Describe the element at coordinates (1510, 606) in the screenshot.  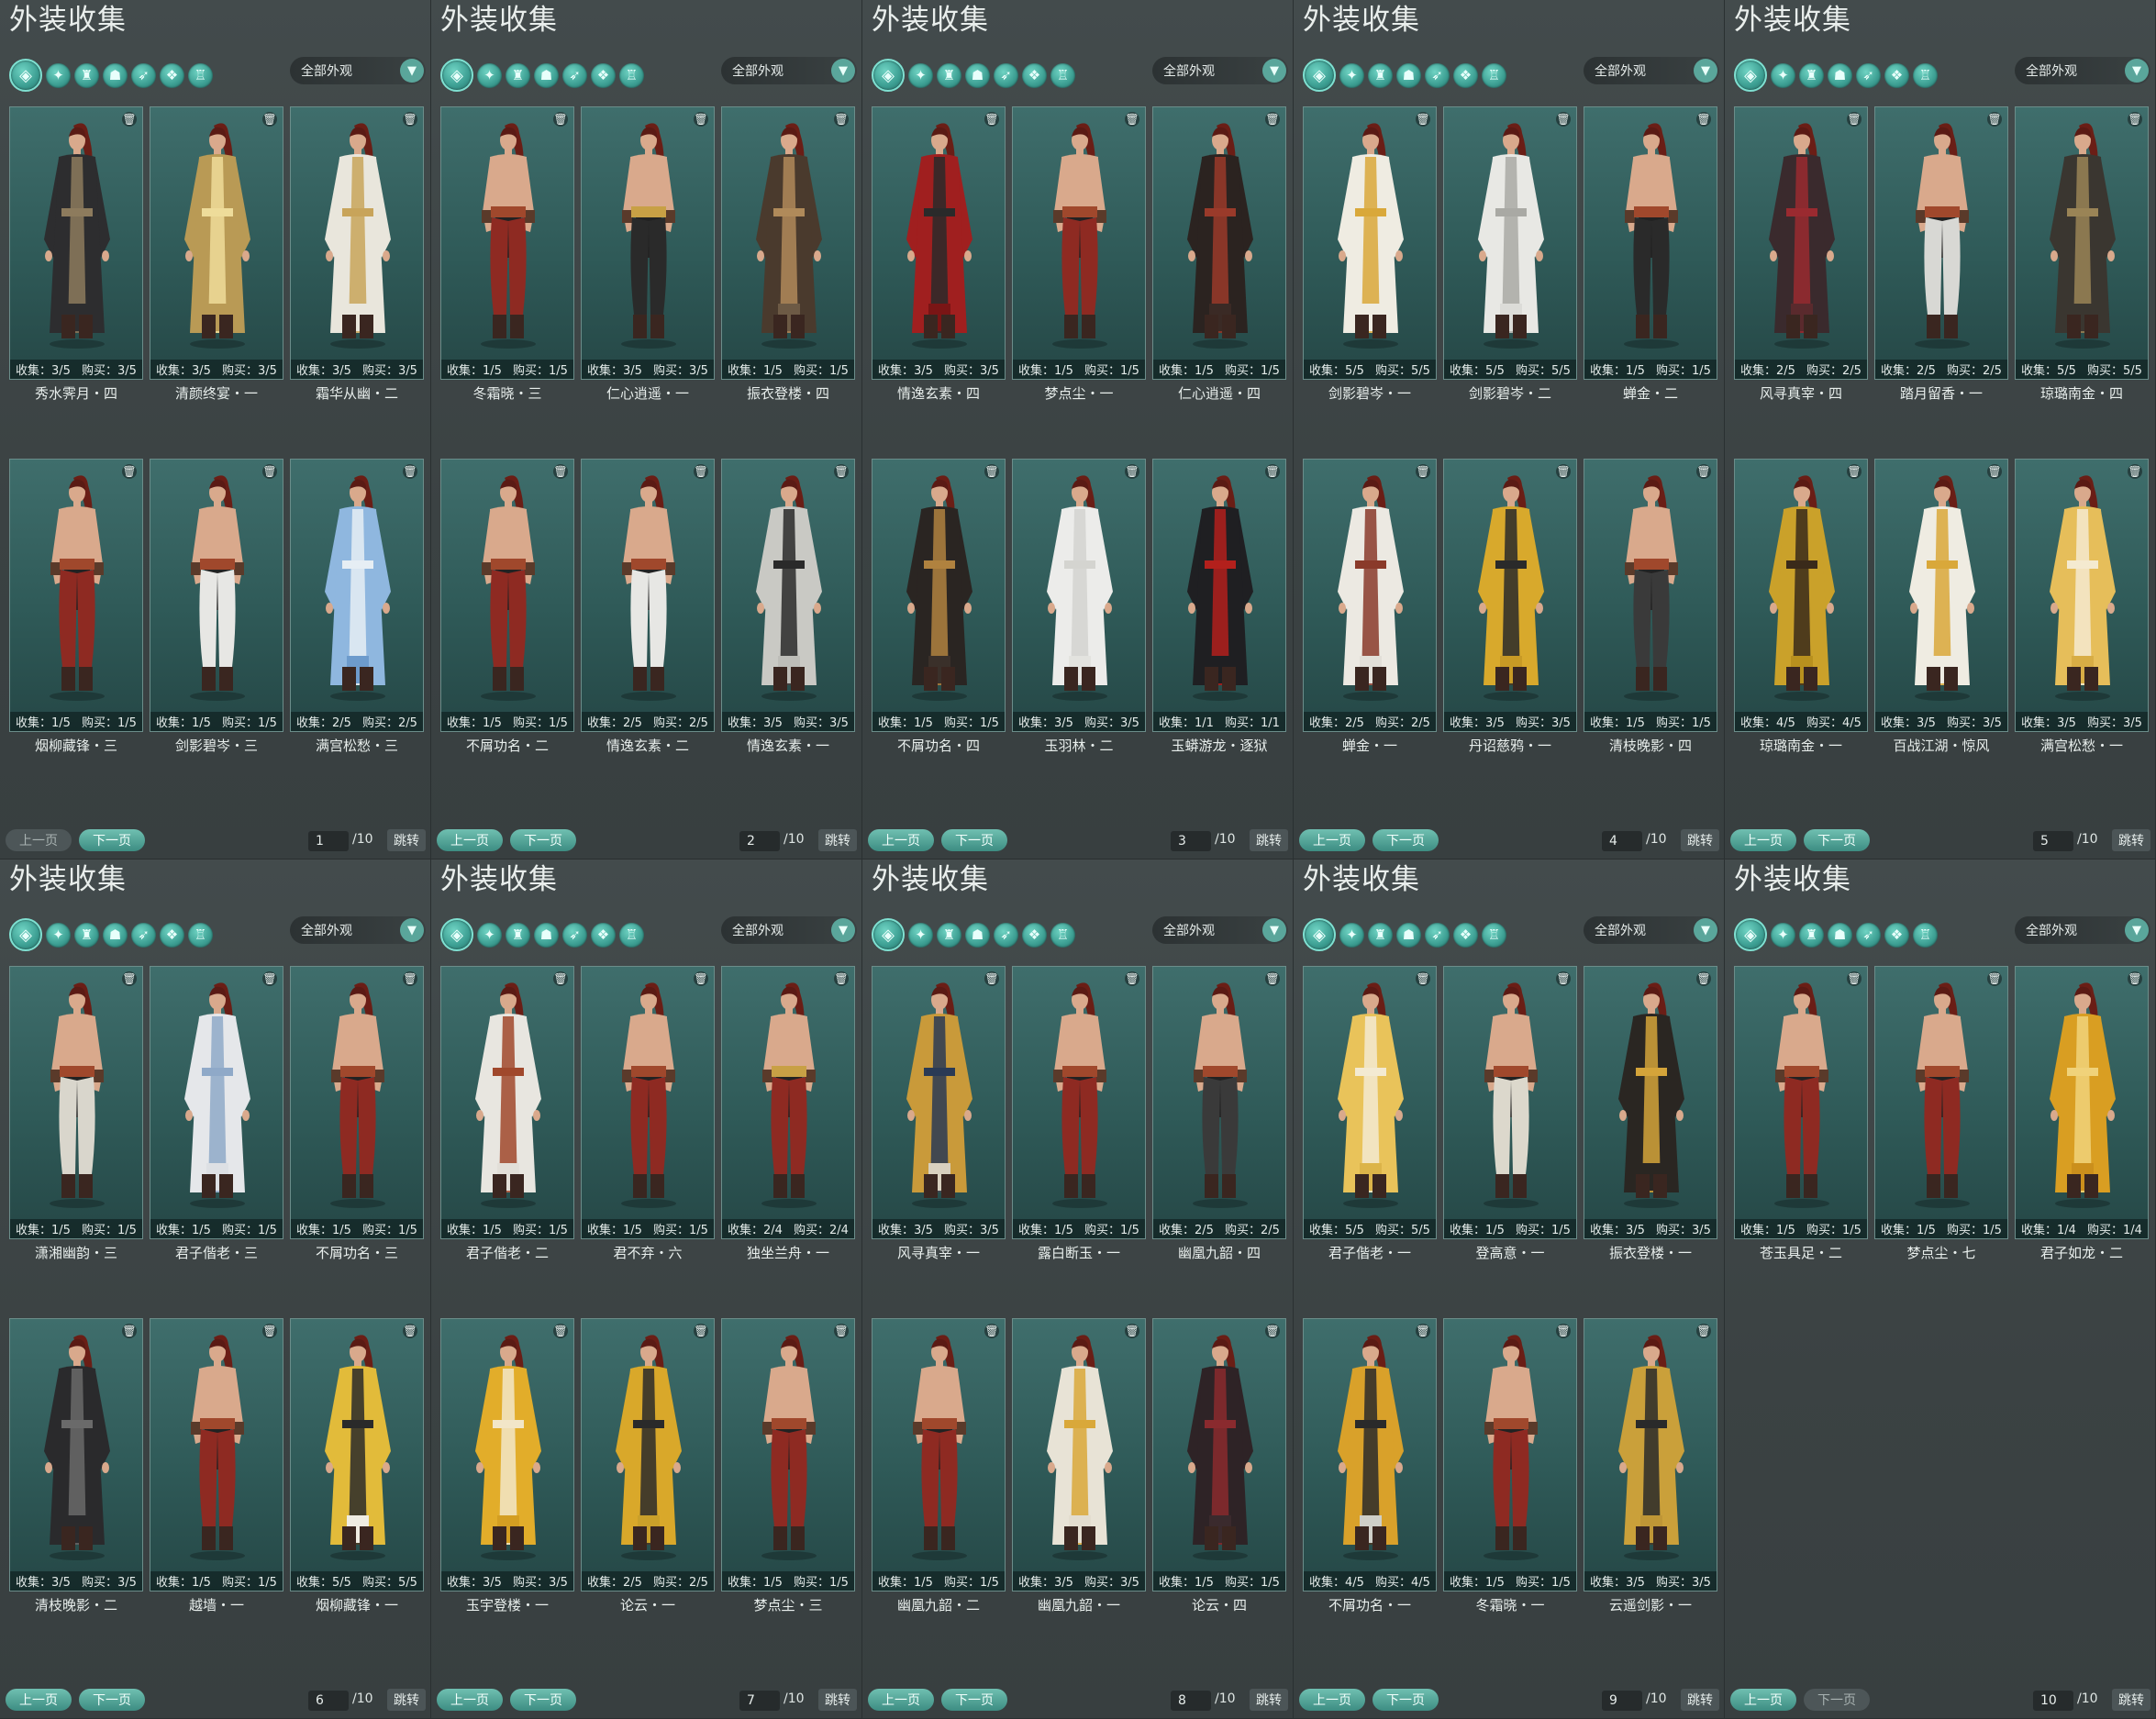
I see `outfit-card: 🗑 收集：3/5 购买：3/5 丹诏慈鸦・一` at that location.